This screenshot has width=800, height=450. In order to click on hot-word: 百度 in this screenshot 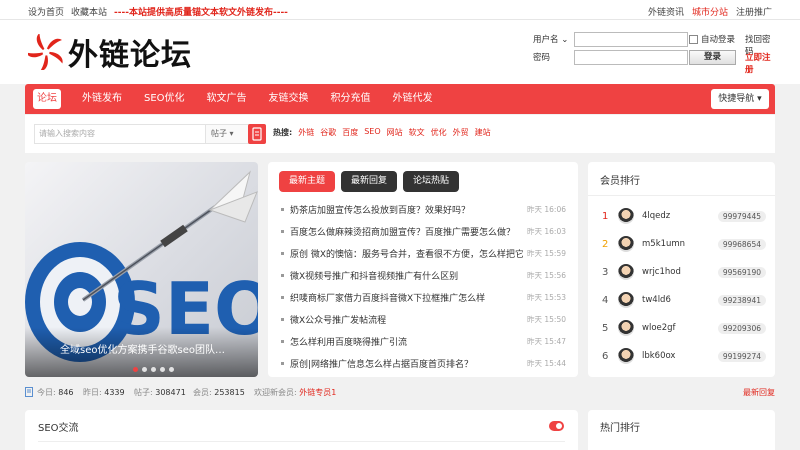, I will do `click(350, 132)`.